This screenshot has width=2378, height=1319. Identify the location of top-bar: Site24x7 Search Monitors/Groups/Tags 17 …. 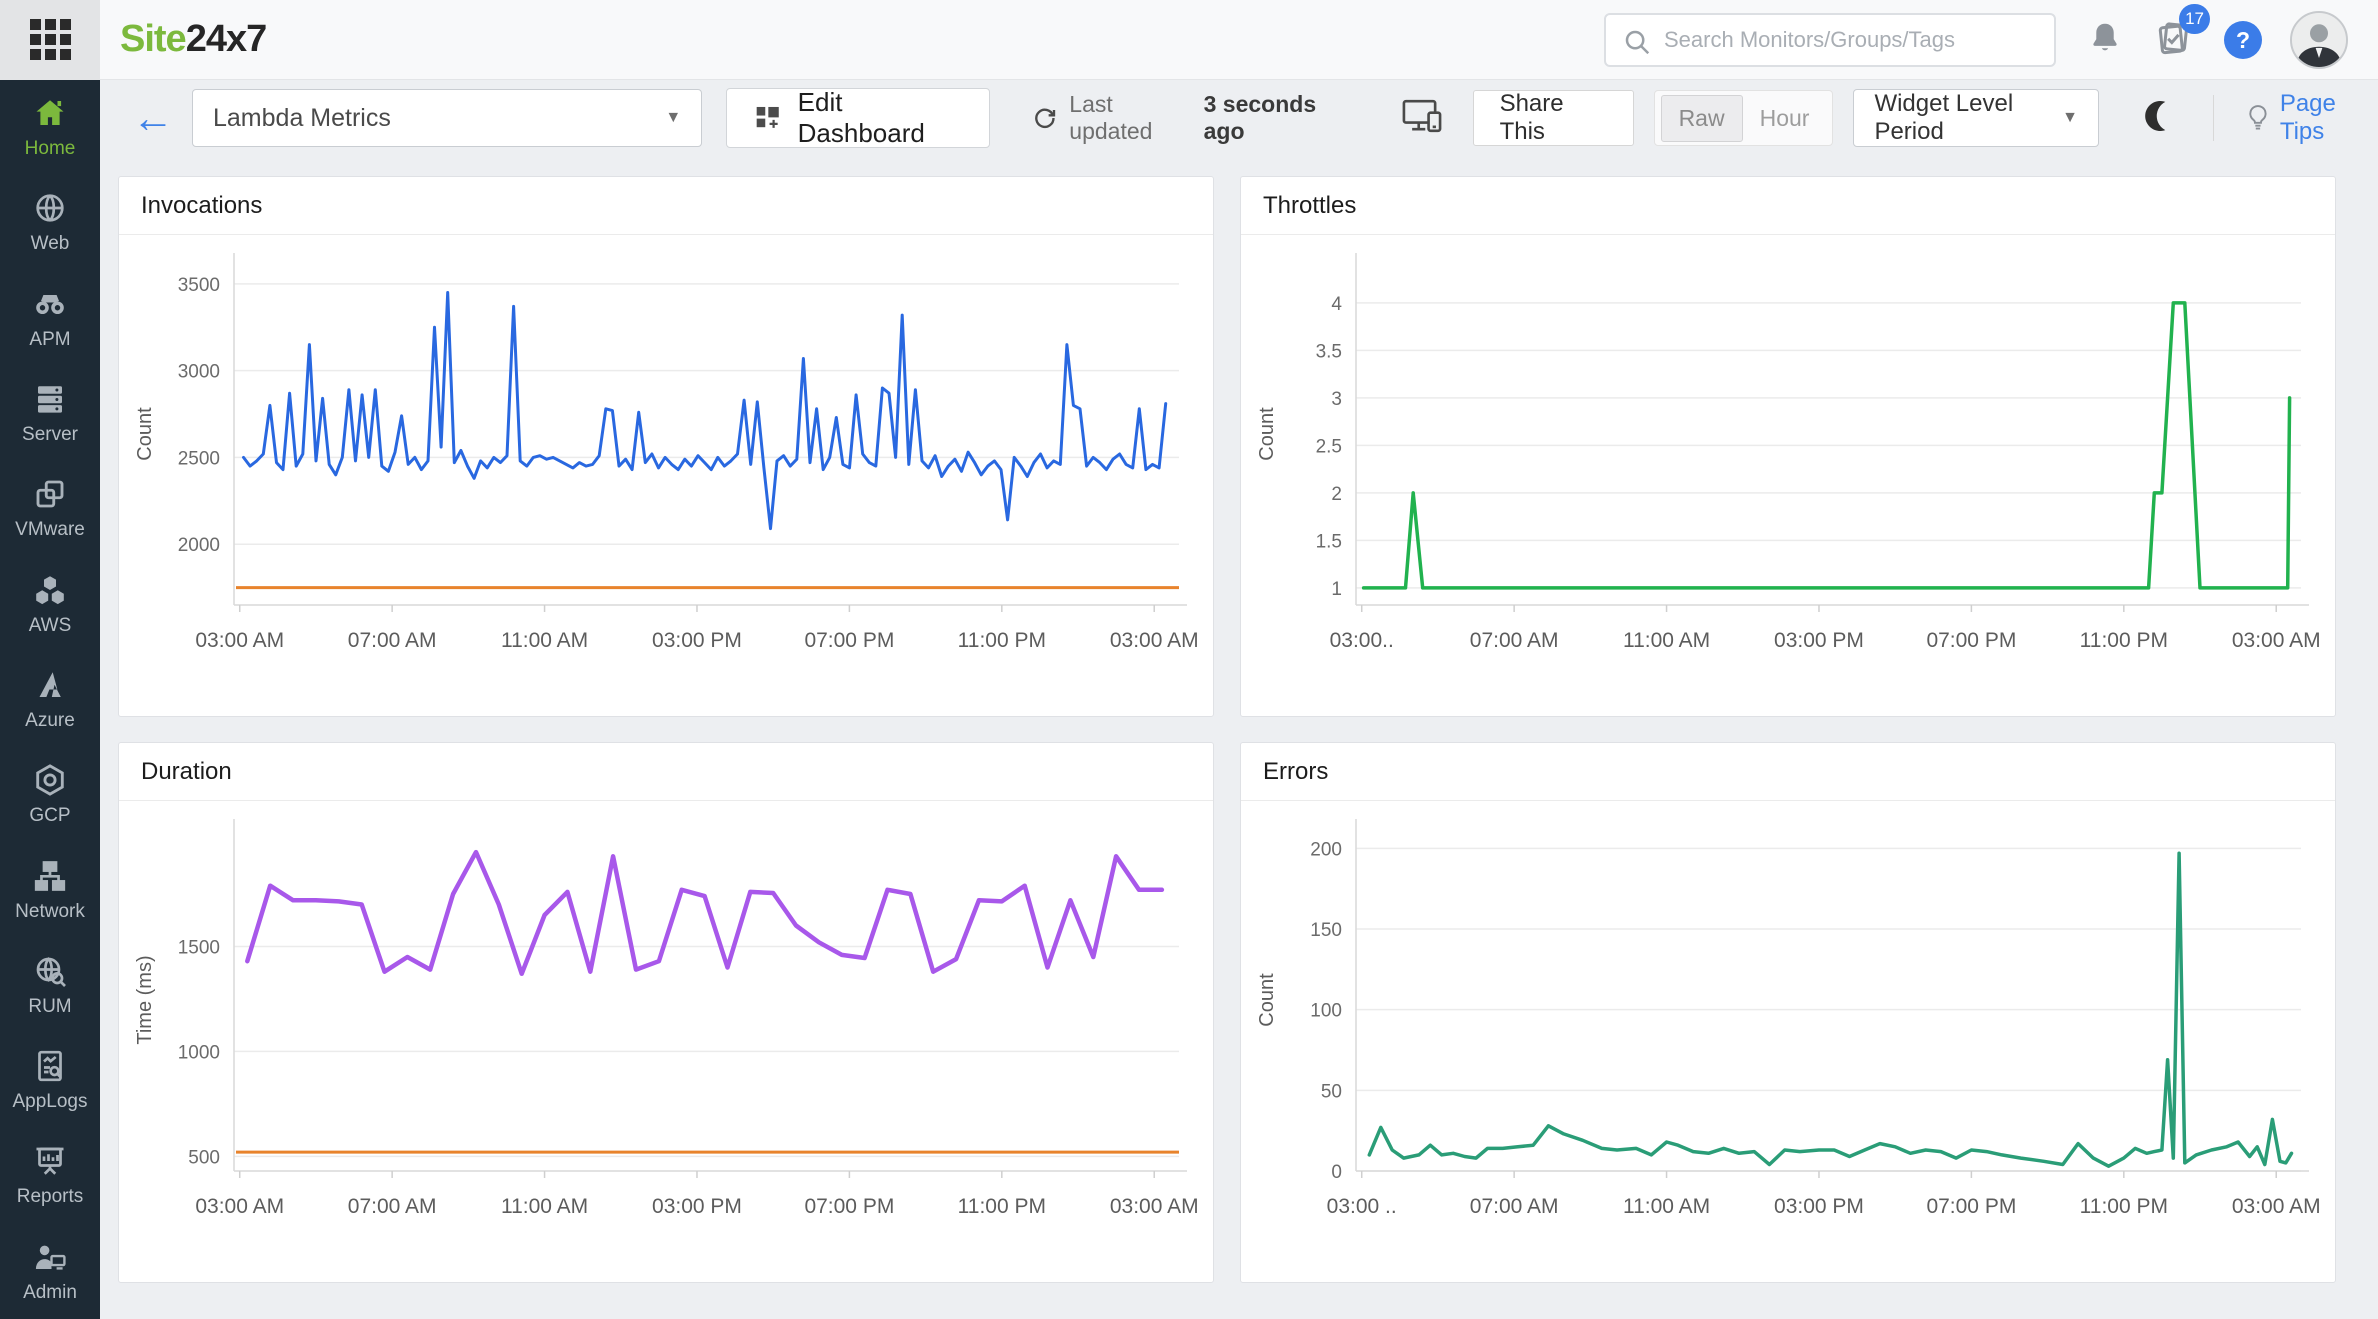
(1189, 40).